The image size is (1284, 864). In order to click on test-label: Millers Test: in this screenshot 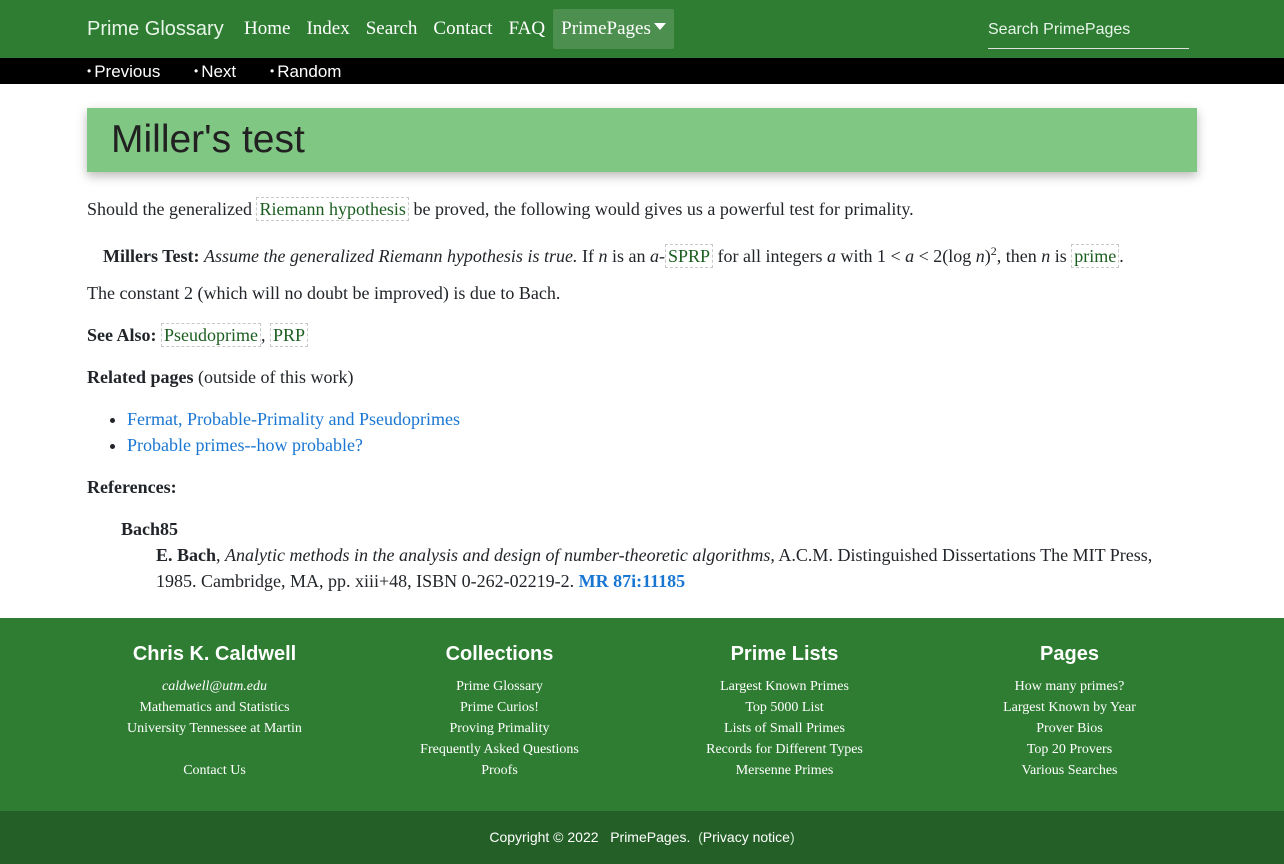, I will do `click(151, 256)`.